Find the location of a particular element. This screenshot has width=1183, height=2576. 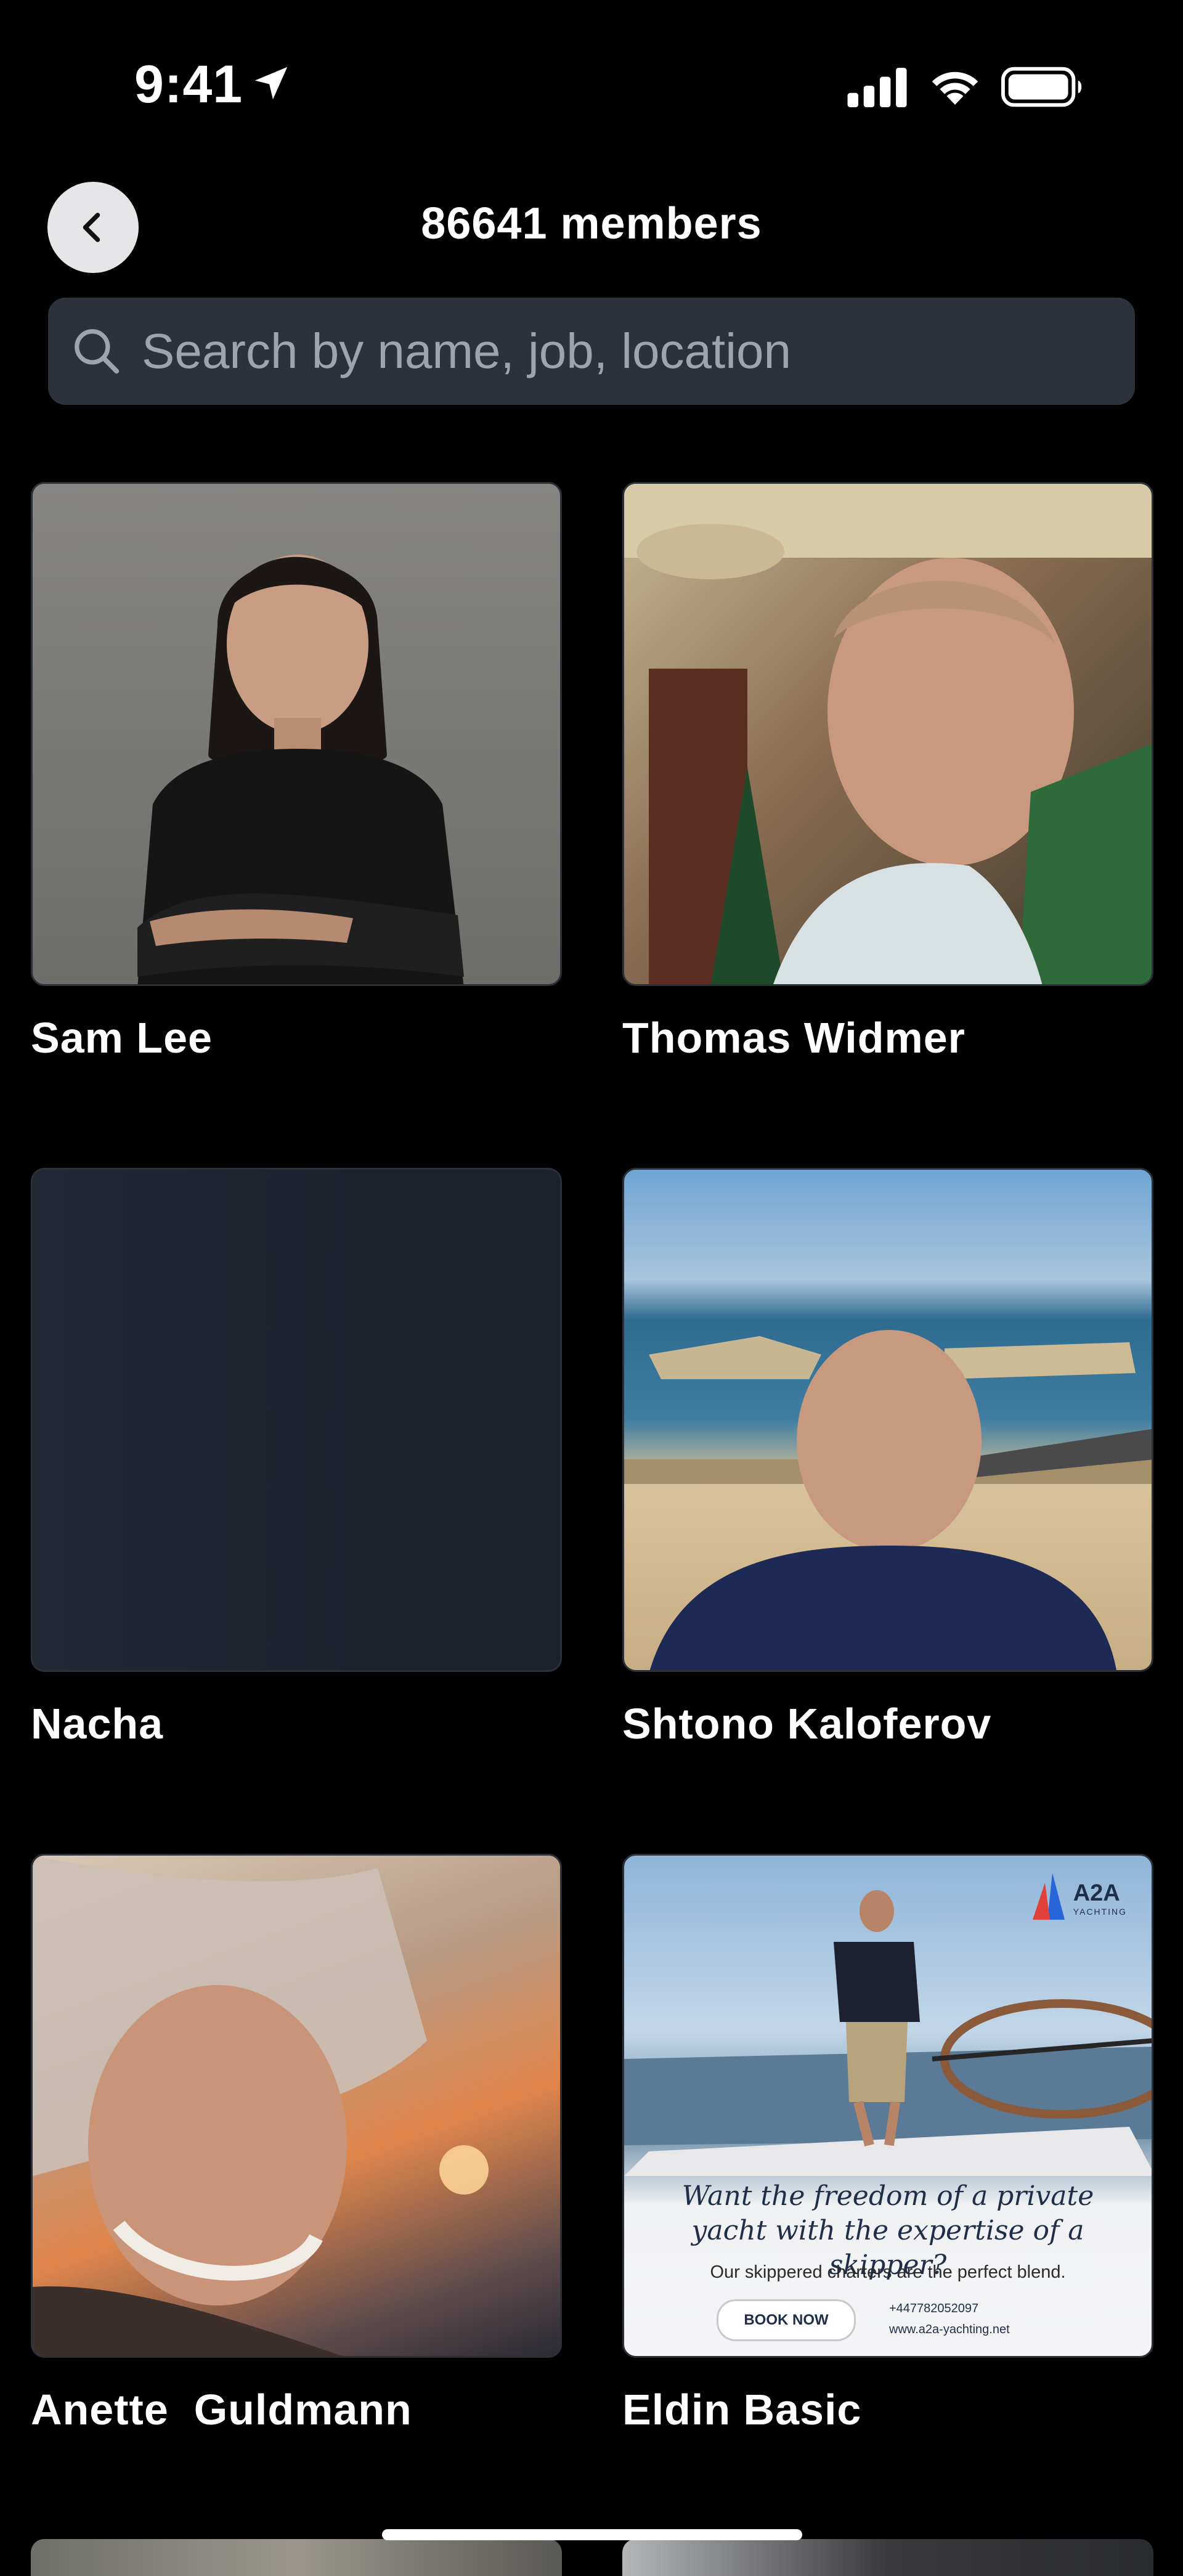

member-name: Shtono Kaloferov is located at coordinates (807, 1724).